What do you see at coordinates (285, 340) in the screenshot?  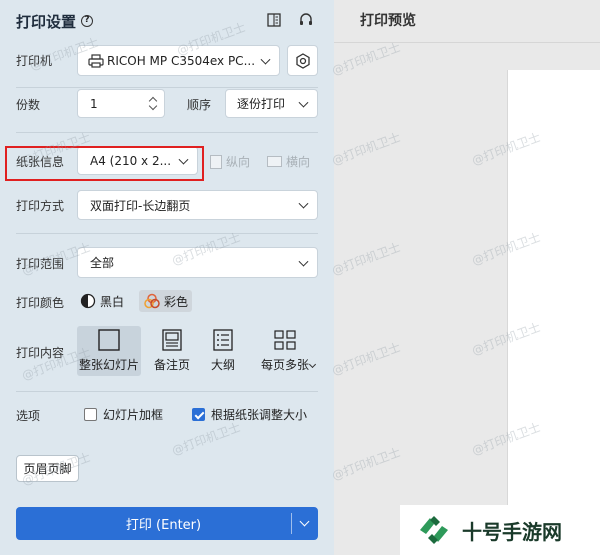 I see `multi-page-icon` at bounding box center [285, 340].